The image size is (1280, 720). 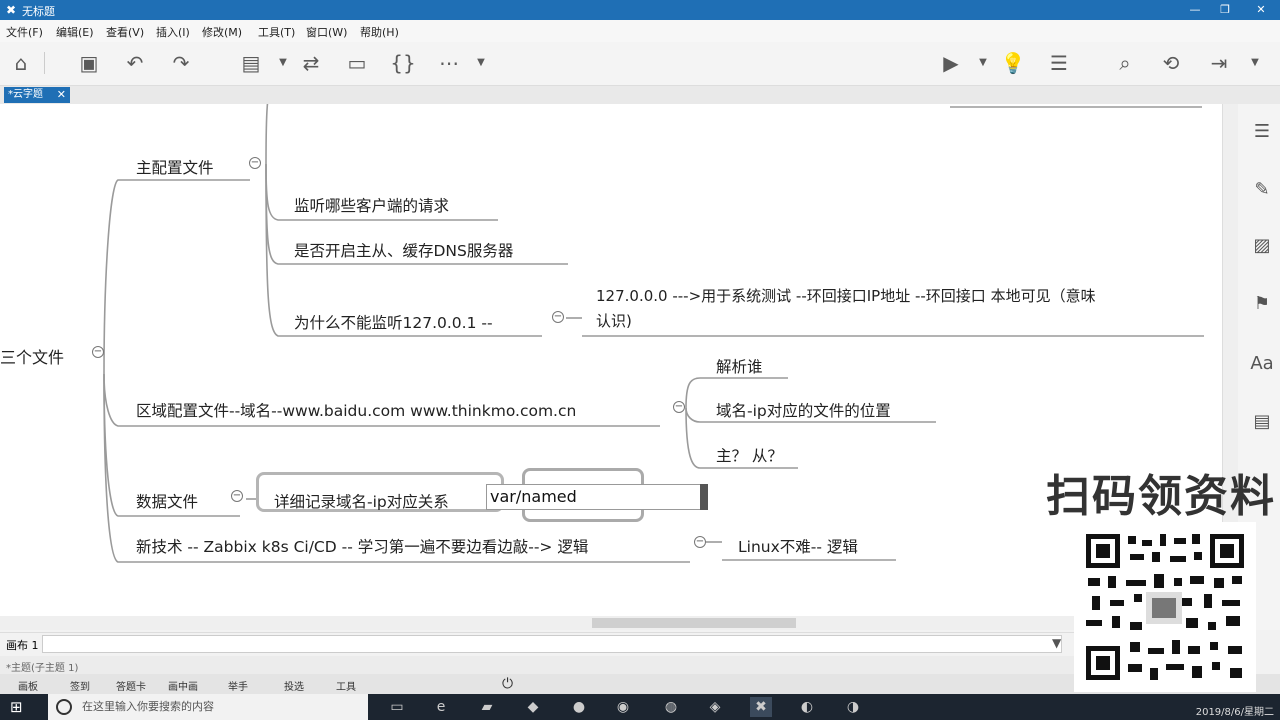 I want to click on close-tab-icon: ✕, so click(x=61, y=95).